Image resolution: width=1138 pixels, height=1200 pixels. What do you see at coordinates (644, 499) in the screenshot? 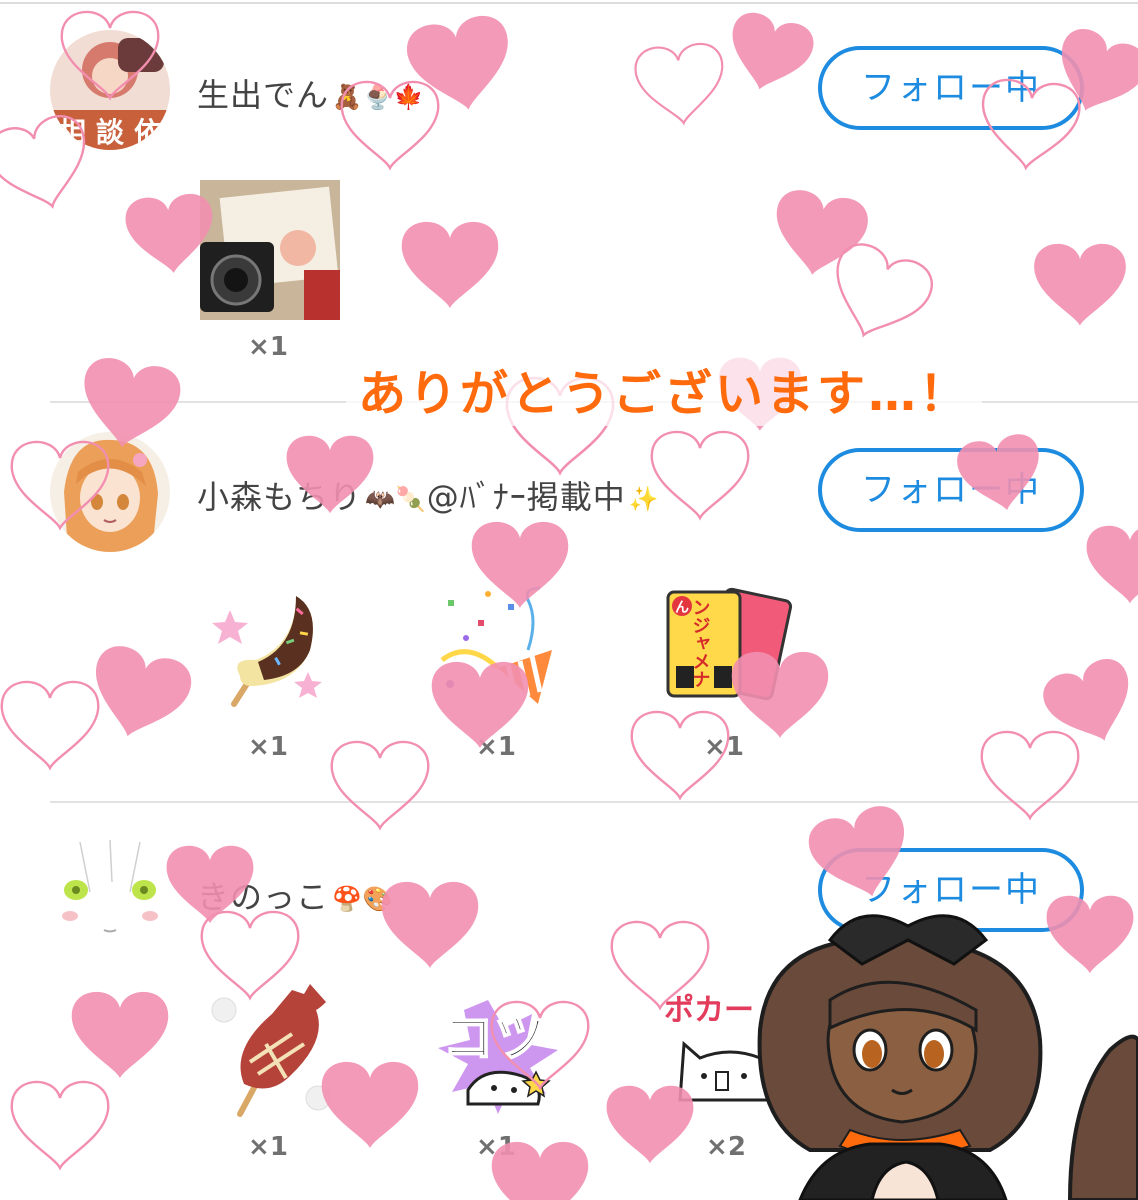
I see `user-name-emoji: ✨` at bounding box center [644, 499].